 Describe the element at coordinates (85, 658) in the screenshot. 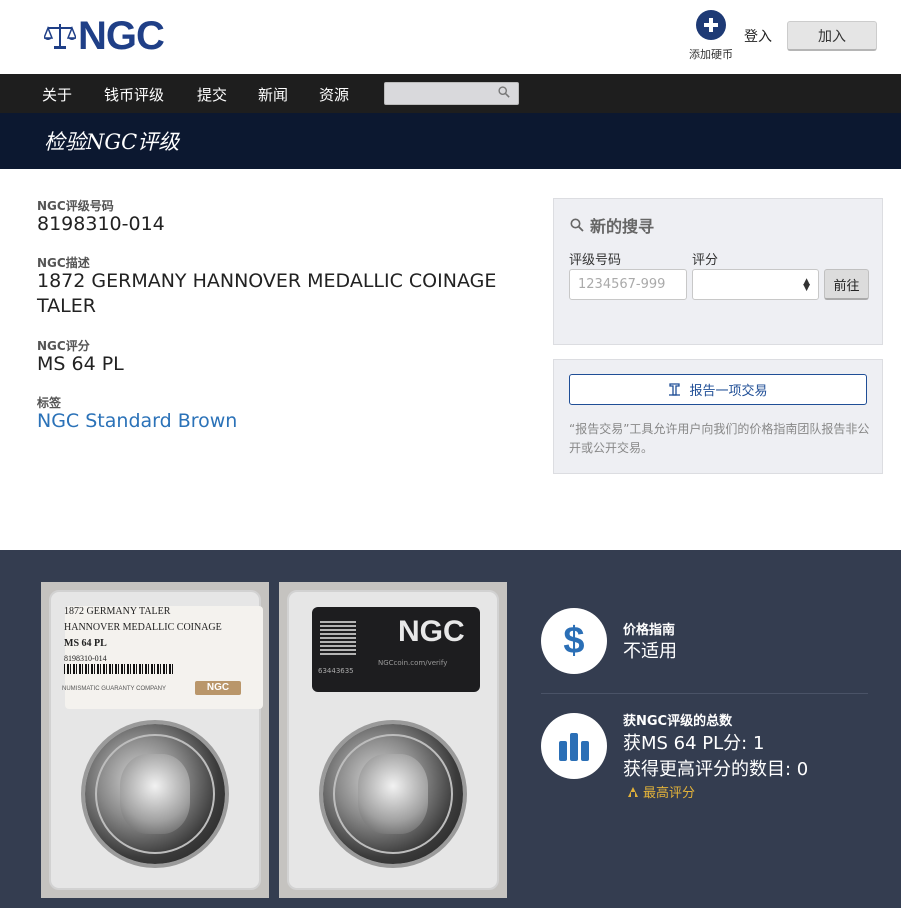

I see `slab-label-cert: 8198310-014` at that location.